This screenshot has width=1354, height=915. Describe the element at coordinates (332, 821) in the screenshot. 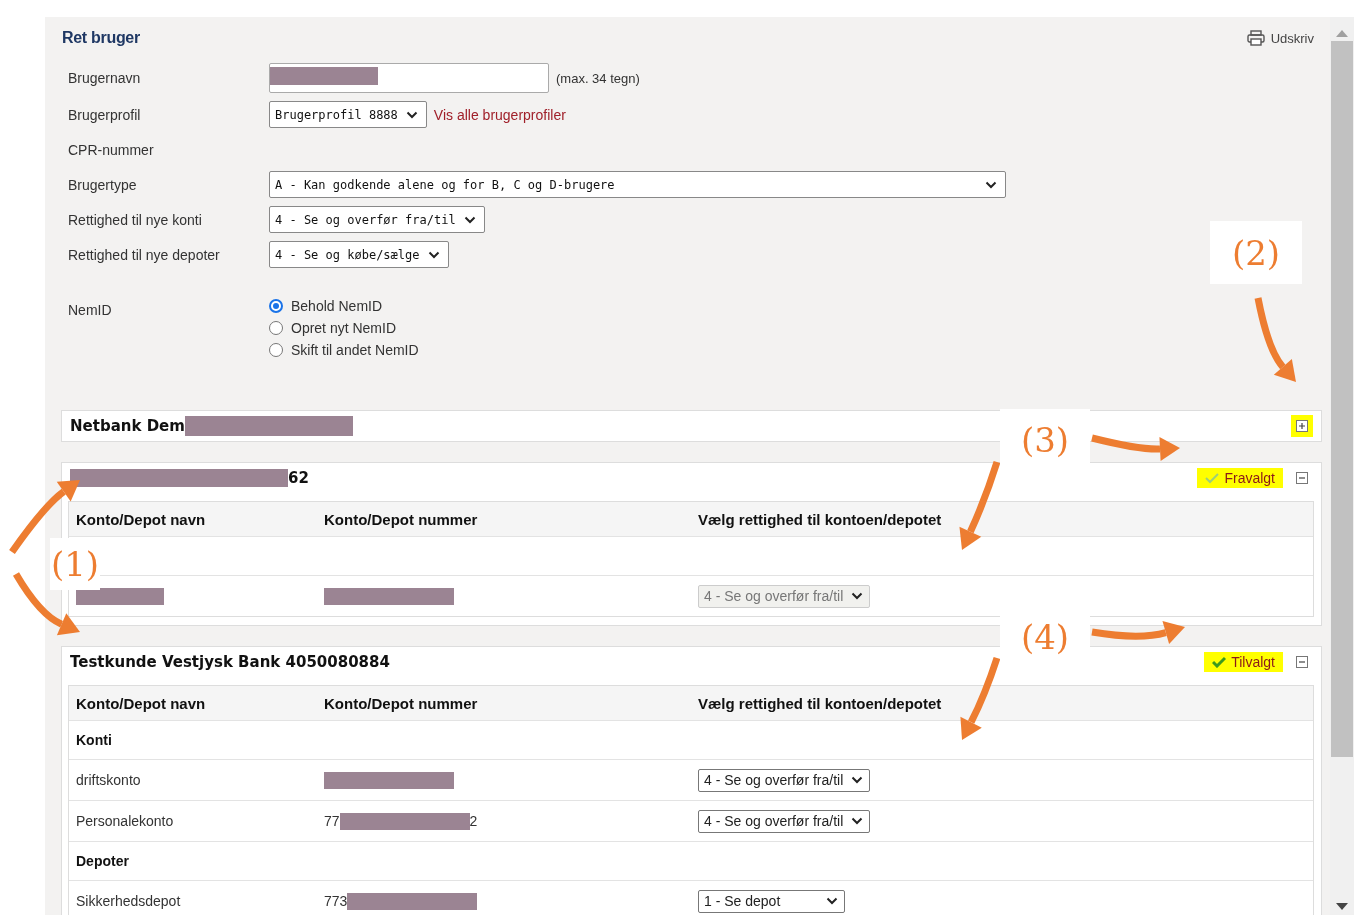

I see `account-number: 77` at that location.